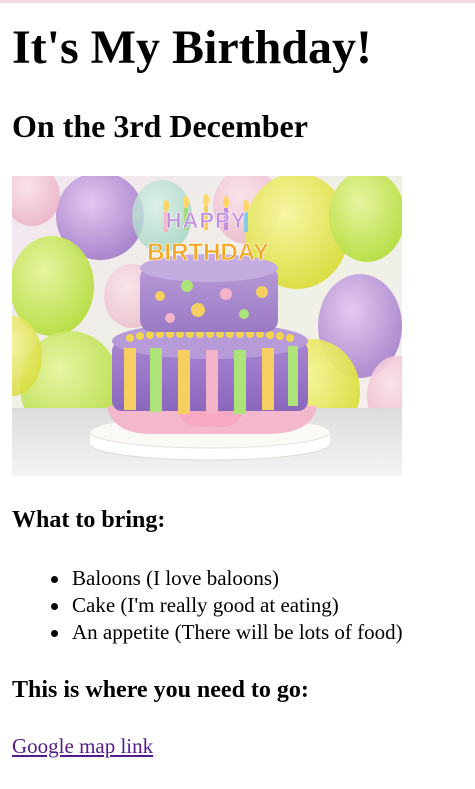  I want to click on list-item: Baloons (I love baloons), so click(207, 578).